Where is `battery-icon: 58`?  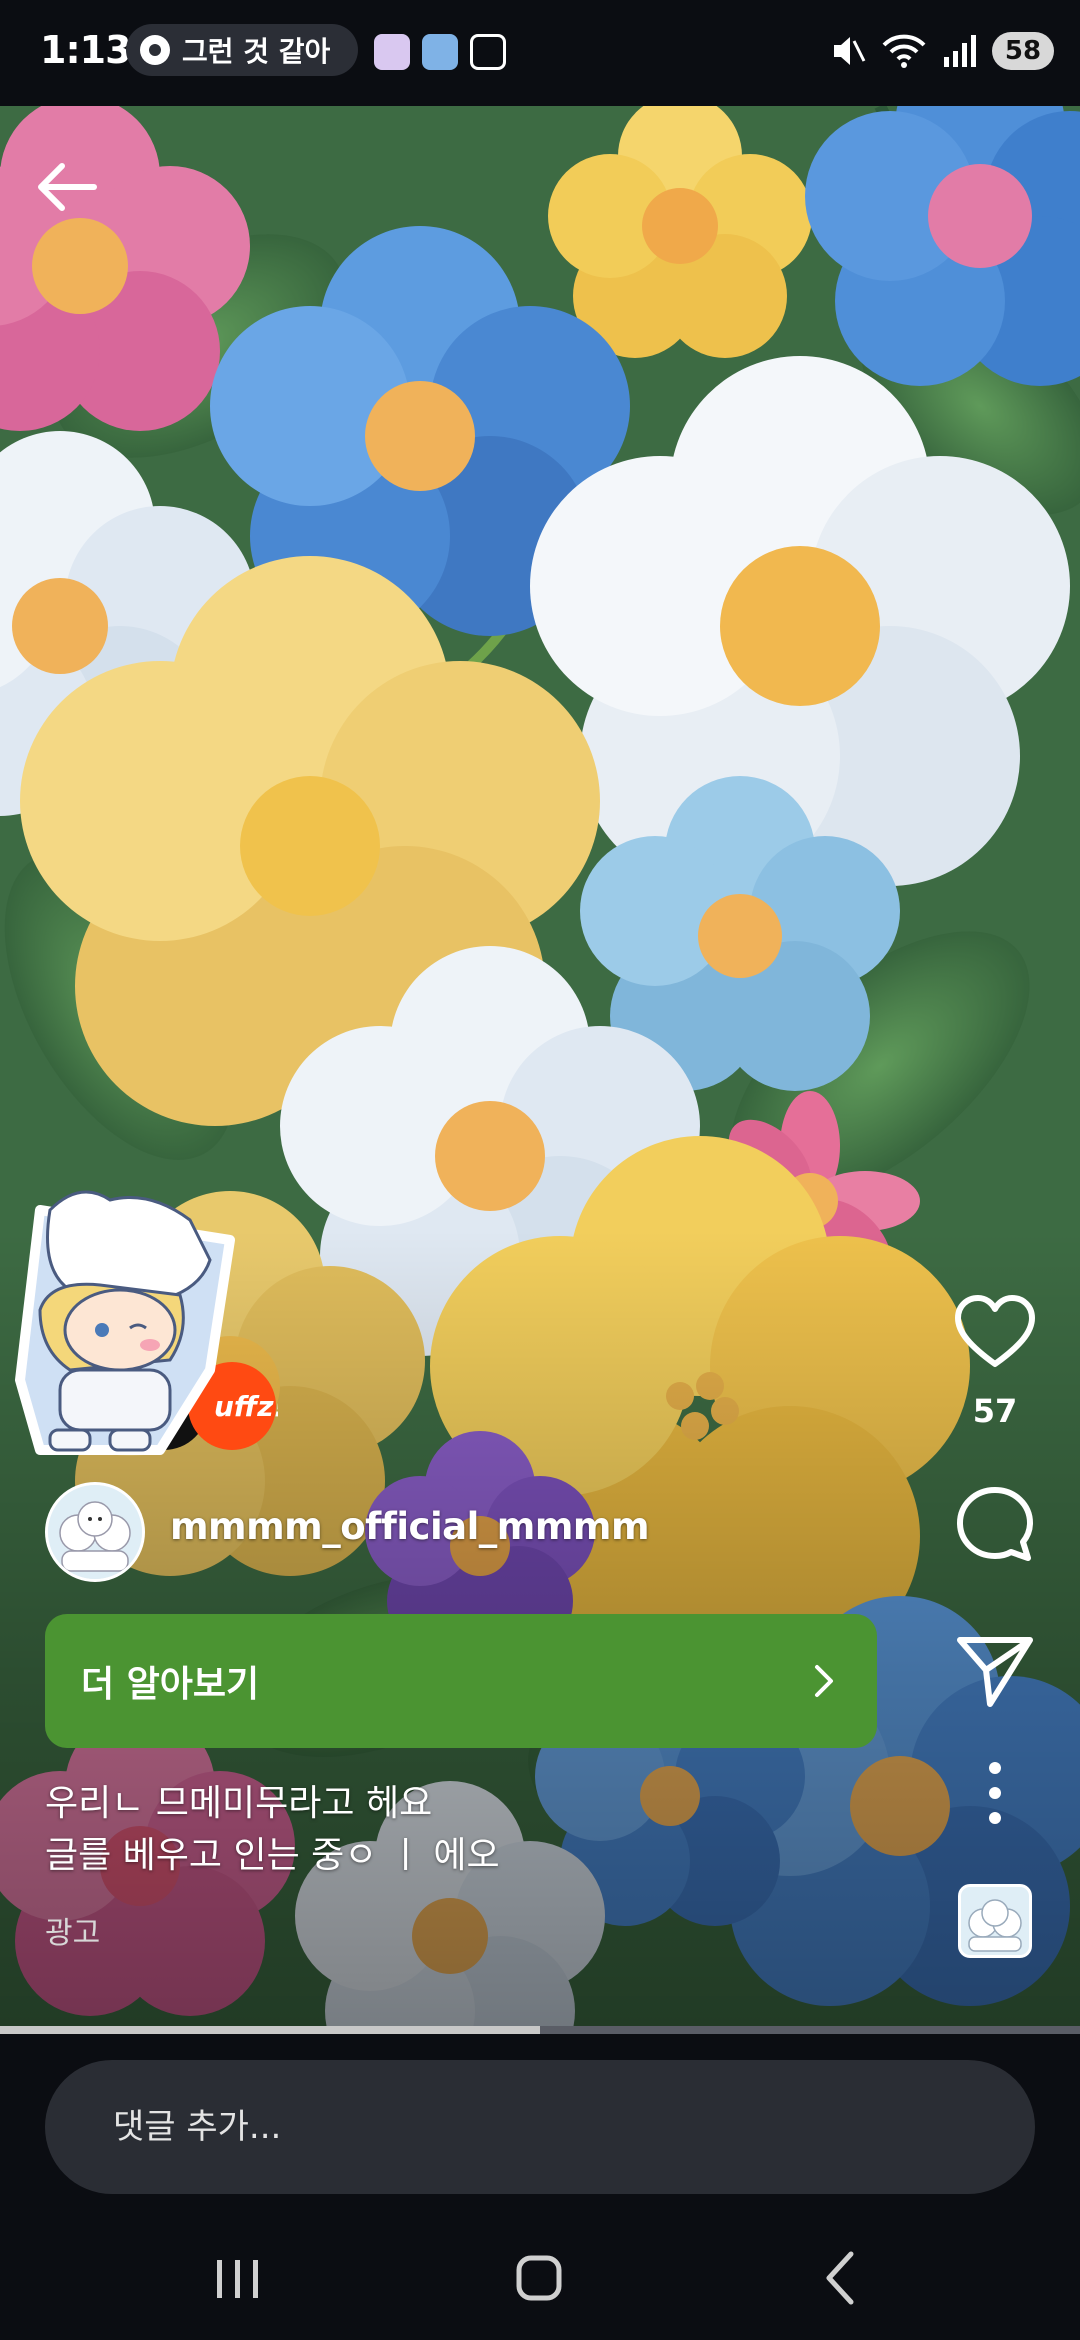 battery-icon: 58 is located at coordinates (1023, 51).